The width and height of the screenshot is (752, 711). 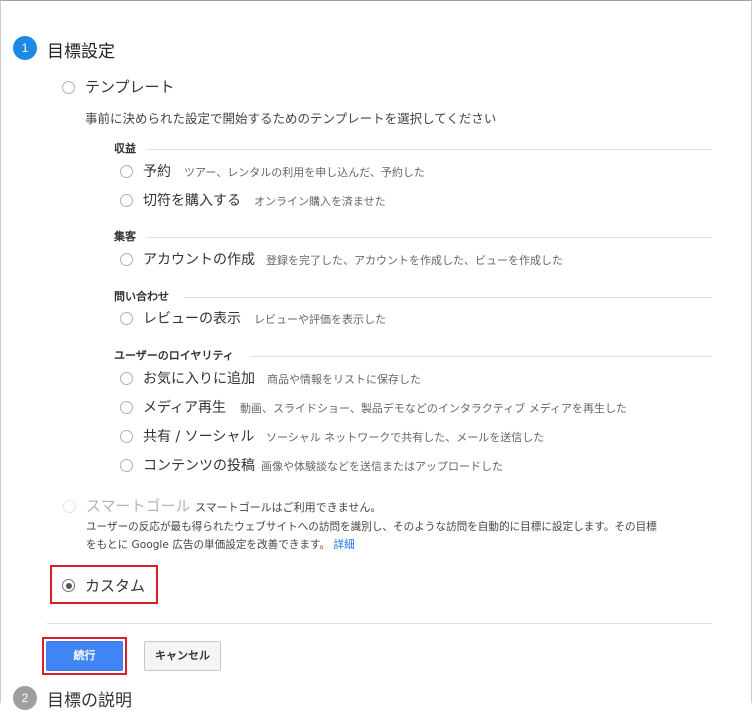 I want to click on template-option-desc: 動画、スライドショー、製品デモなどのインタラクティブ メディアを再生した, so click(x=433, y=408).